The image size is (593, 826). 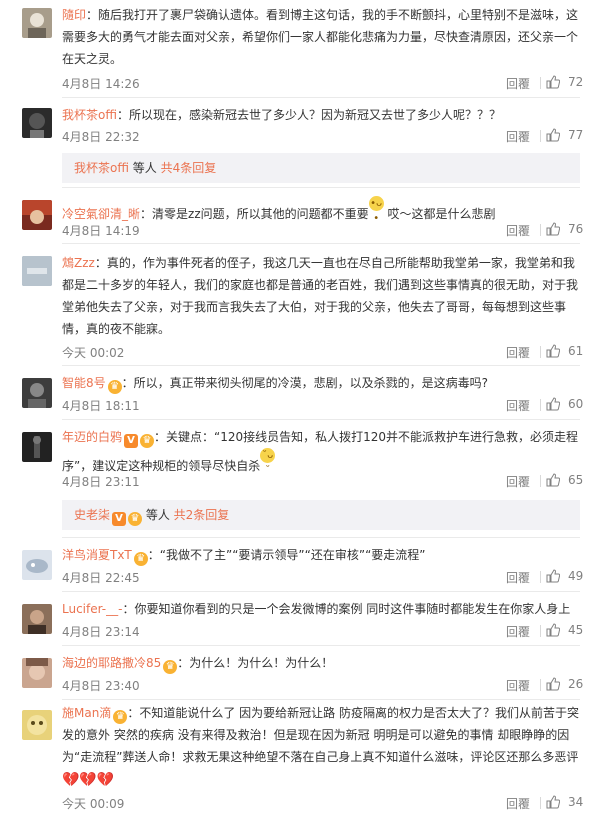 I want to click on comment-time: 4月8日 22:45, so click(x=101, y=578).